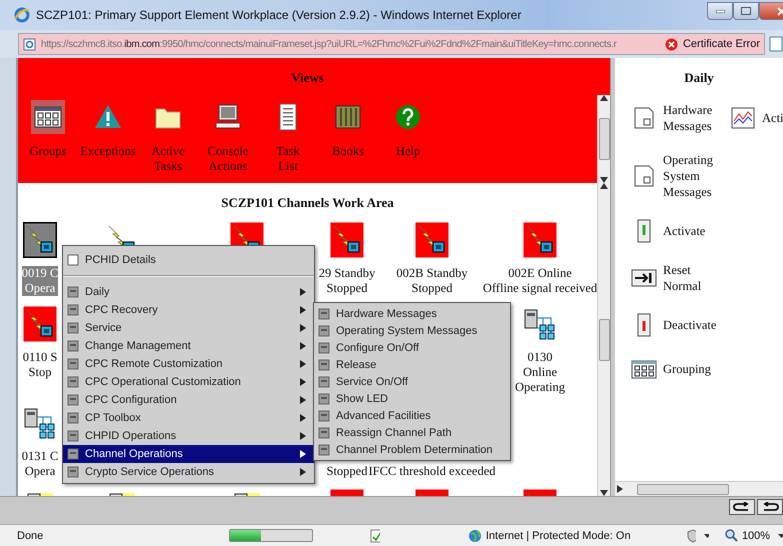 The height and width of the screenshot is (546, 783). I want to click on channel-label: Stop, so click(40, 372).